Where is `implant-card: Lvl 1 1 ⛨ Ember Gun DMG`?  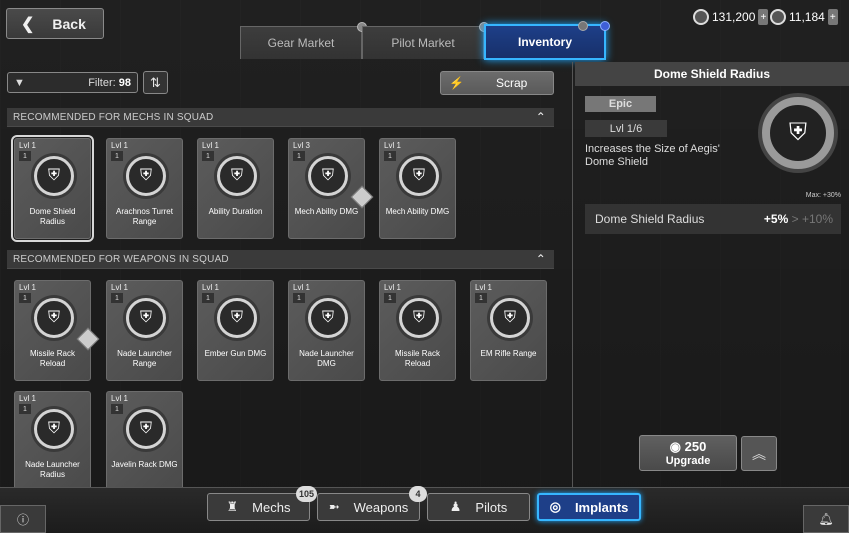
implant-card: Lvl 1 1 ⛨ Ember Gun DMG is located at coordinates (235, 330).